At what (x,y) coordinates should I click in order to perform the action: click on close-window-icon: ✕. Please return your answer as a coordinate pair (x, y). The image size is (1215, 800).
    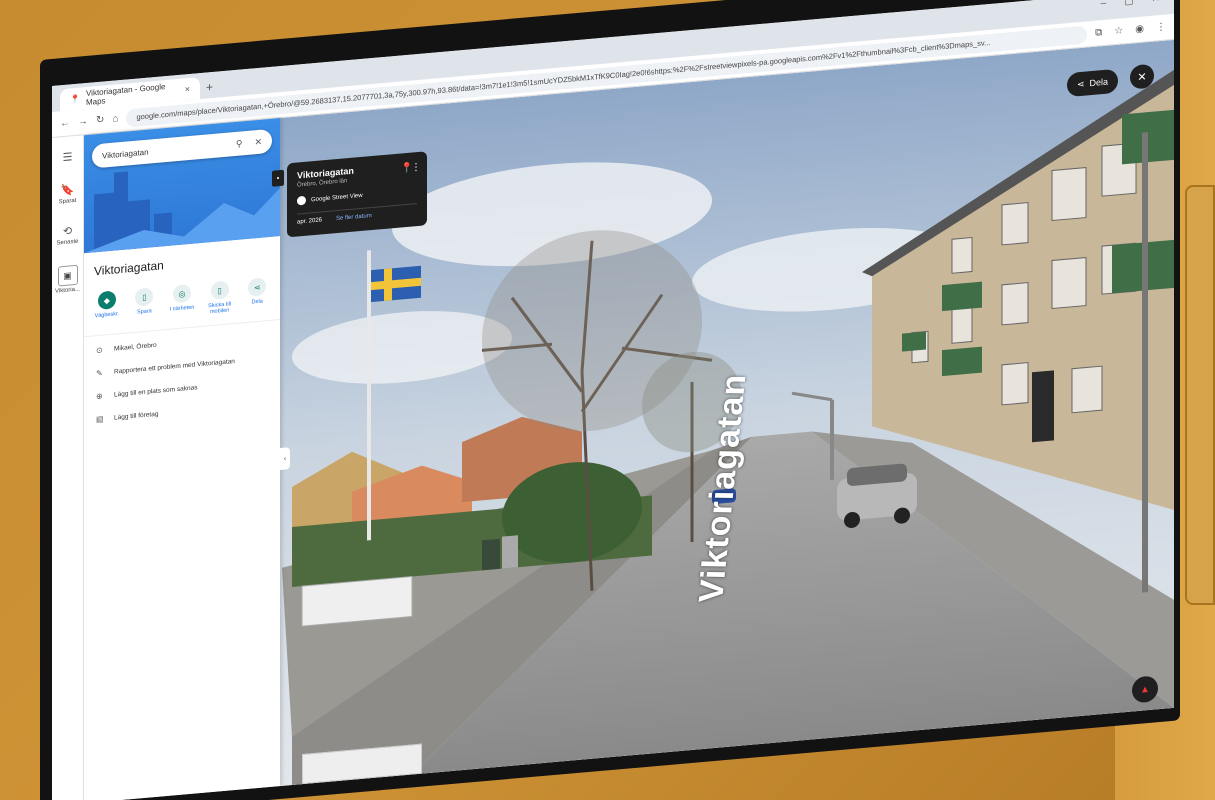
    Looking at the image, I should click on (1156, 2).